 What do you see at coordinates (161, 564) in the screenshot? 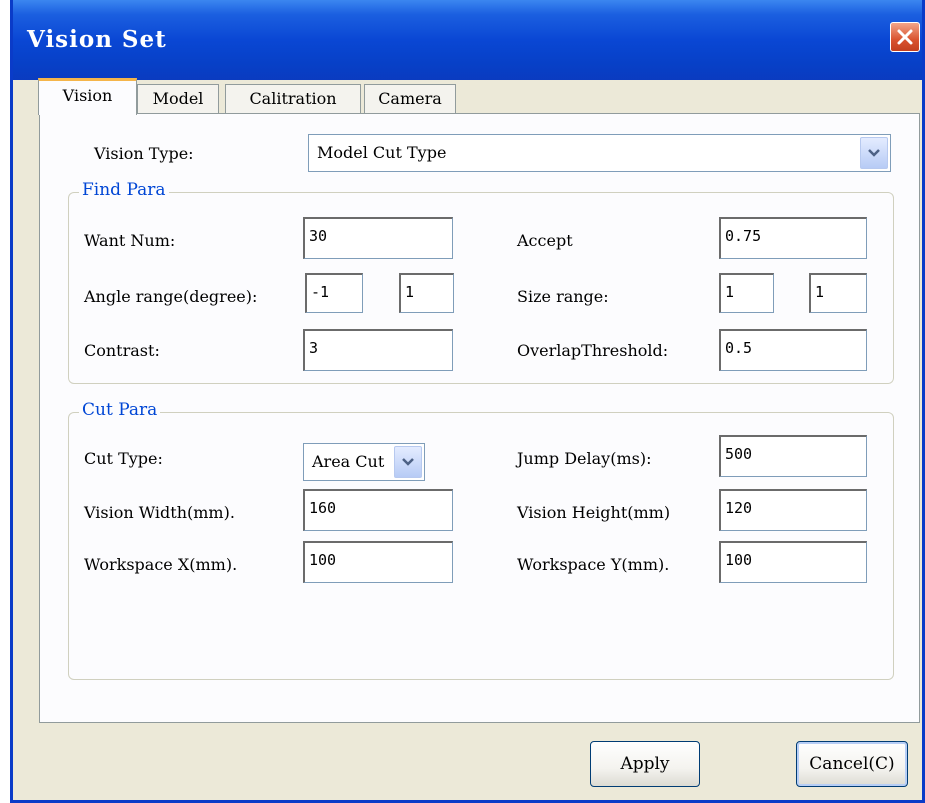
I see `workspace-x-label: Workspace X(mm).` at bounding box center [161, 564].